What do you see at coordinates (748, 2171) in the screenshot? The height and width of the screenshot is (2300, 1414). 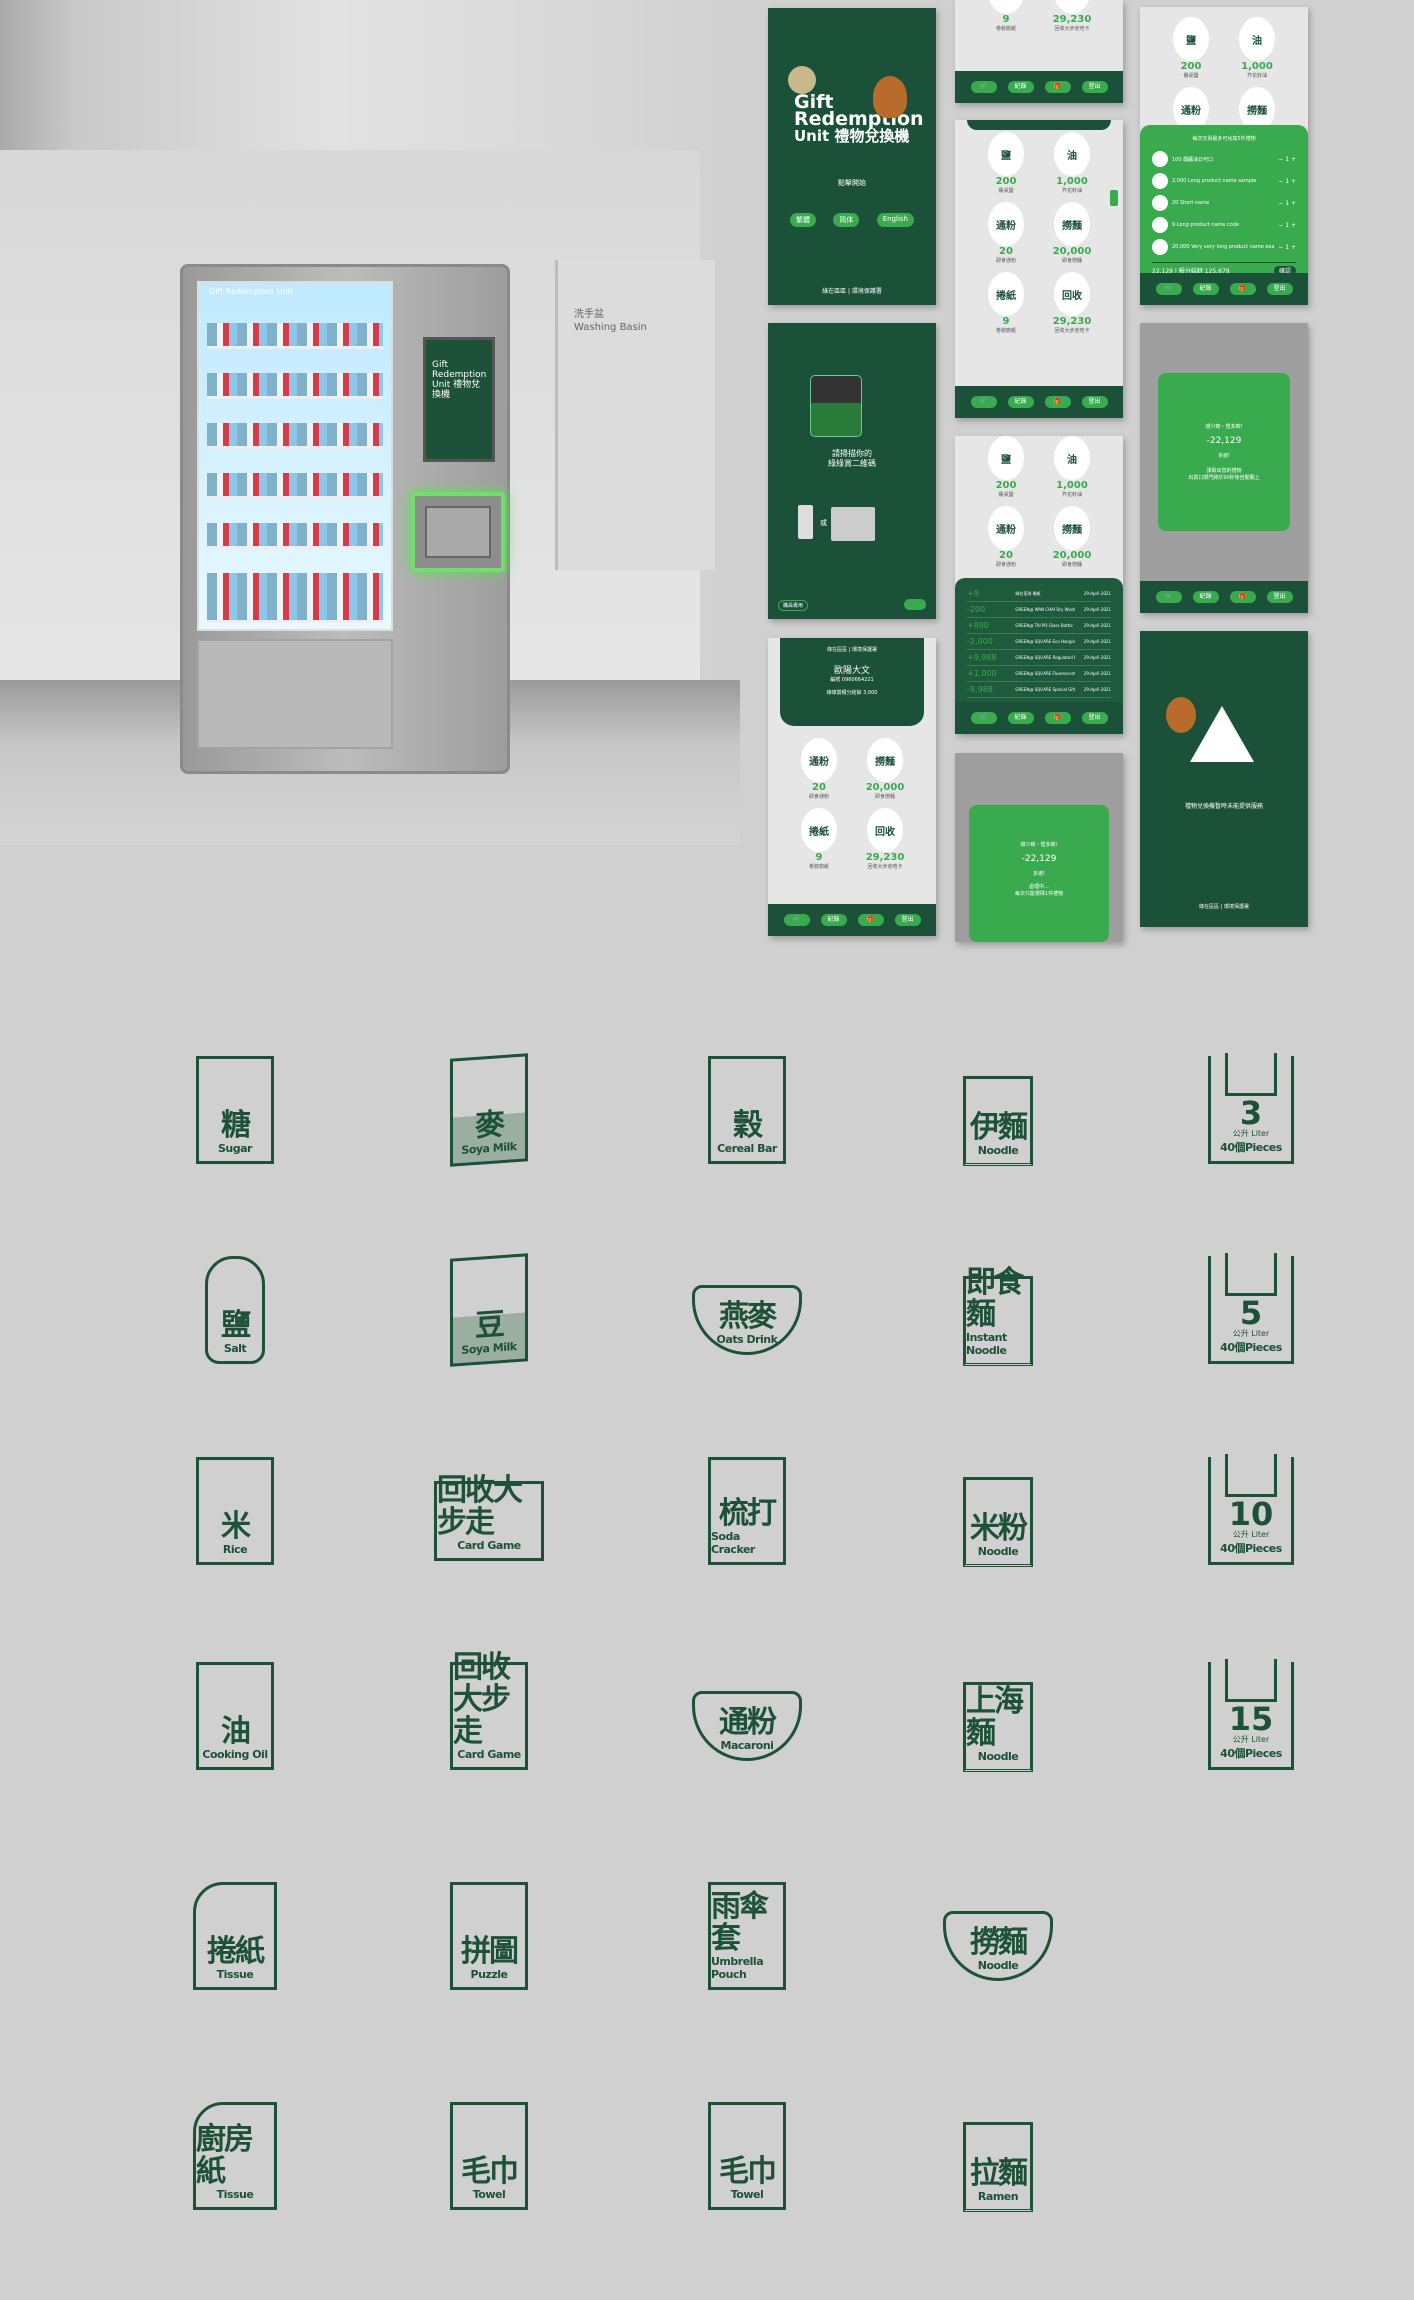 I see `icon-label-zh: 毛巾` at bounding box center [748, 2171].